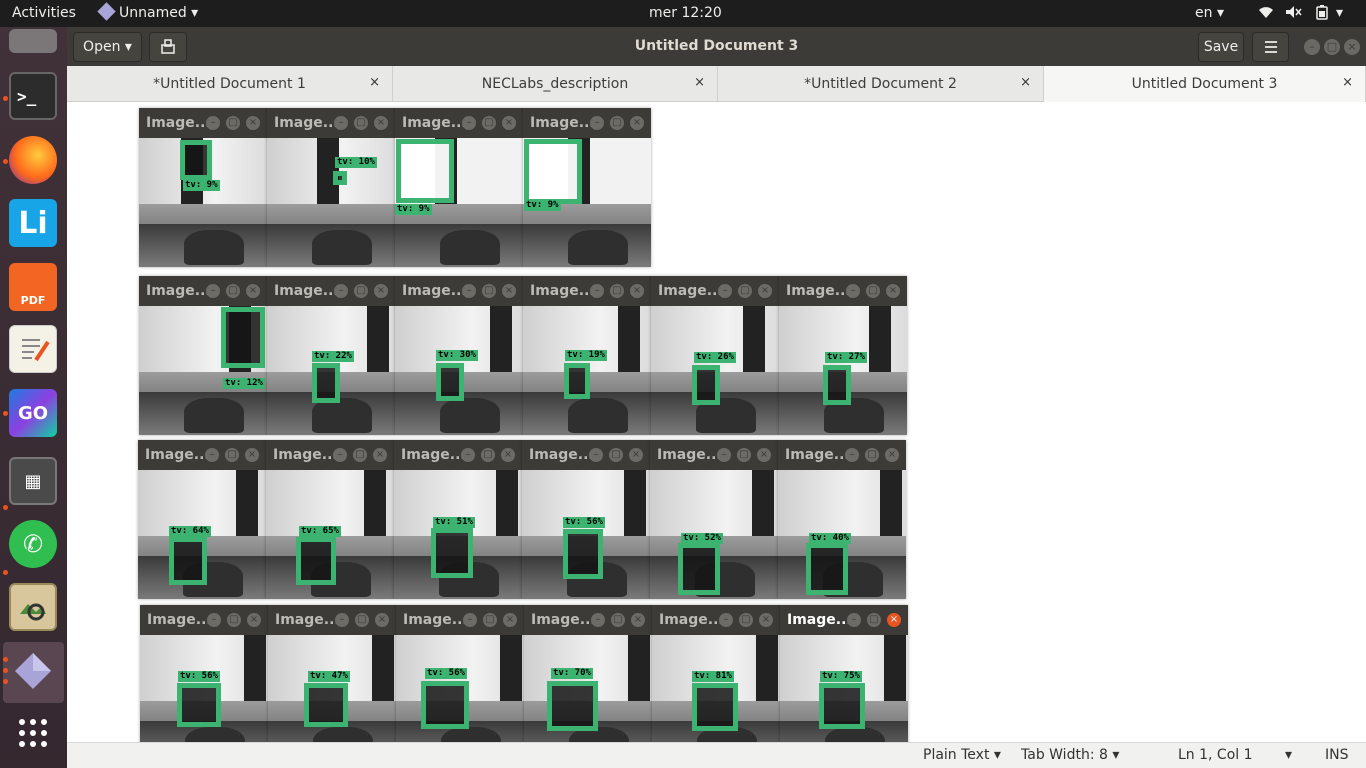 The width and height of the screenshot is (1366, 768). I want to click on tab-neclabs-description: NECLabs_description ×, so click(555, 84).